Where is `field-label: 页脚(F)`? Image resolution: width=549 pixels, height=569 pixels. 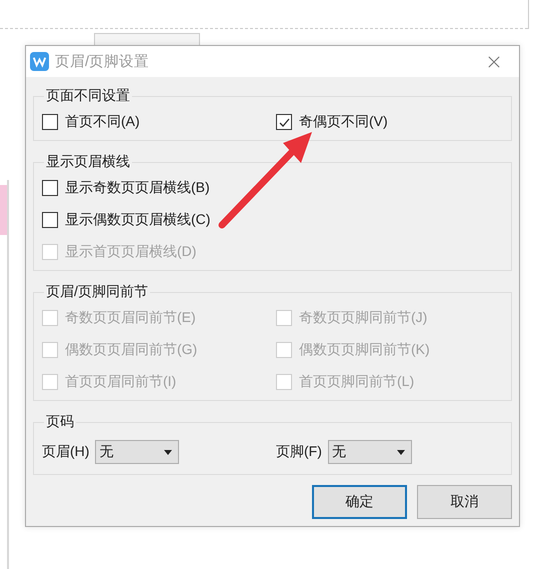
field-label: 页脚(F) is located at coordinates (299, 452).